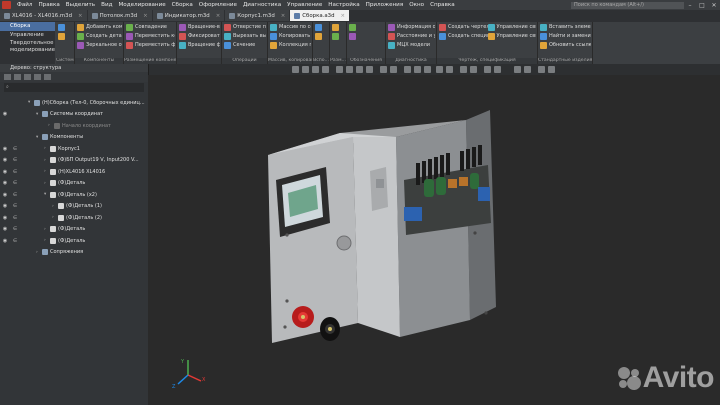 Image resolution: width=720 pixels, height=405 pixels. What do you see at coordinates (411, 28) in the screenshot?
I see `ribbon-button: Информация об объекте` at bounding box center [411, 28].